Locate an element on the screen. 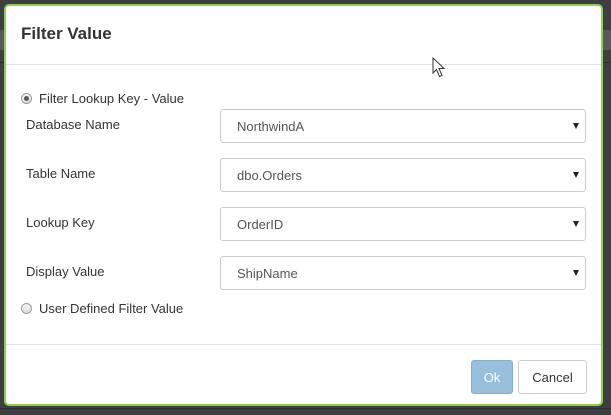  user-defined-radio is located at coordinates (26, 308).